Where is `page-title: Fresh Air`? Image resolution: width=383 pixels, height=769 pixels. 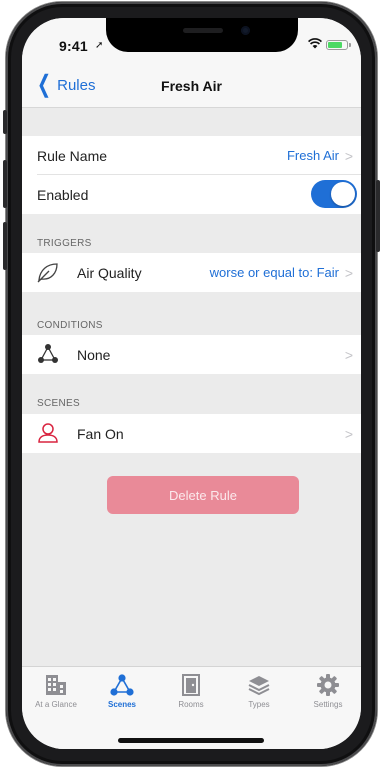
page-title: Fresh Air is located at coordinates (191, 86).